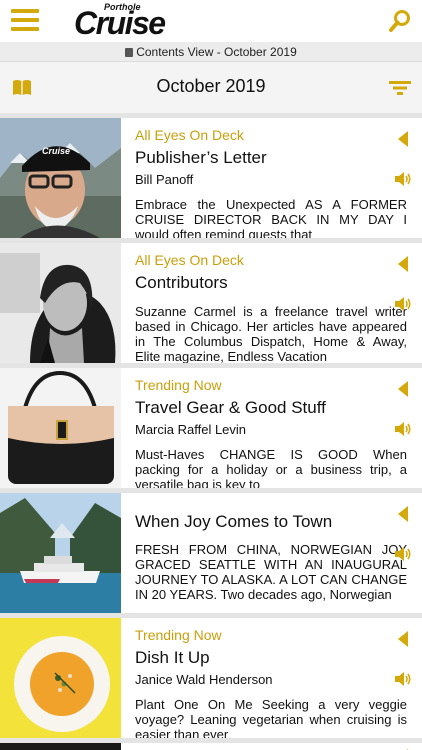  Describe the element at coordinates (60, 178) in the screenshot. I see `article-thumbnail: Cruise` at that location.